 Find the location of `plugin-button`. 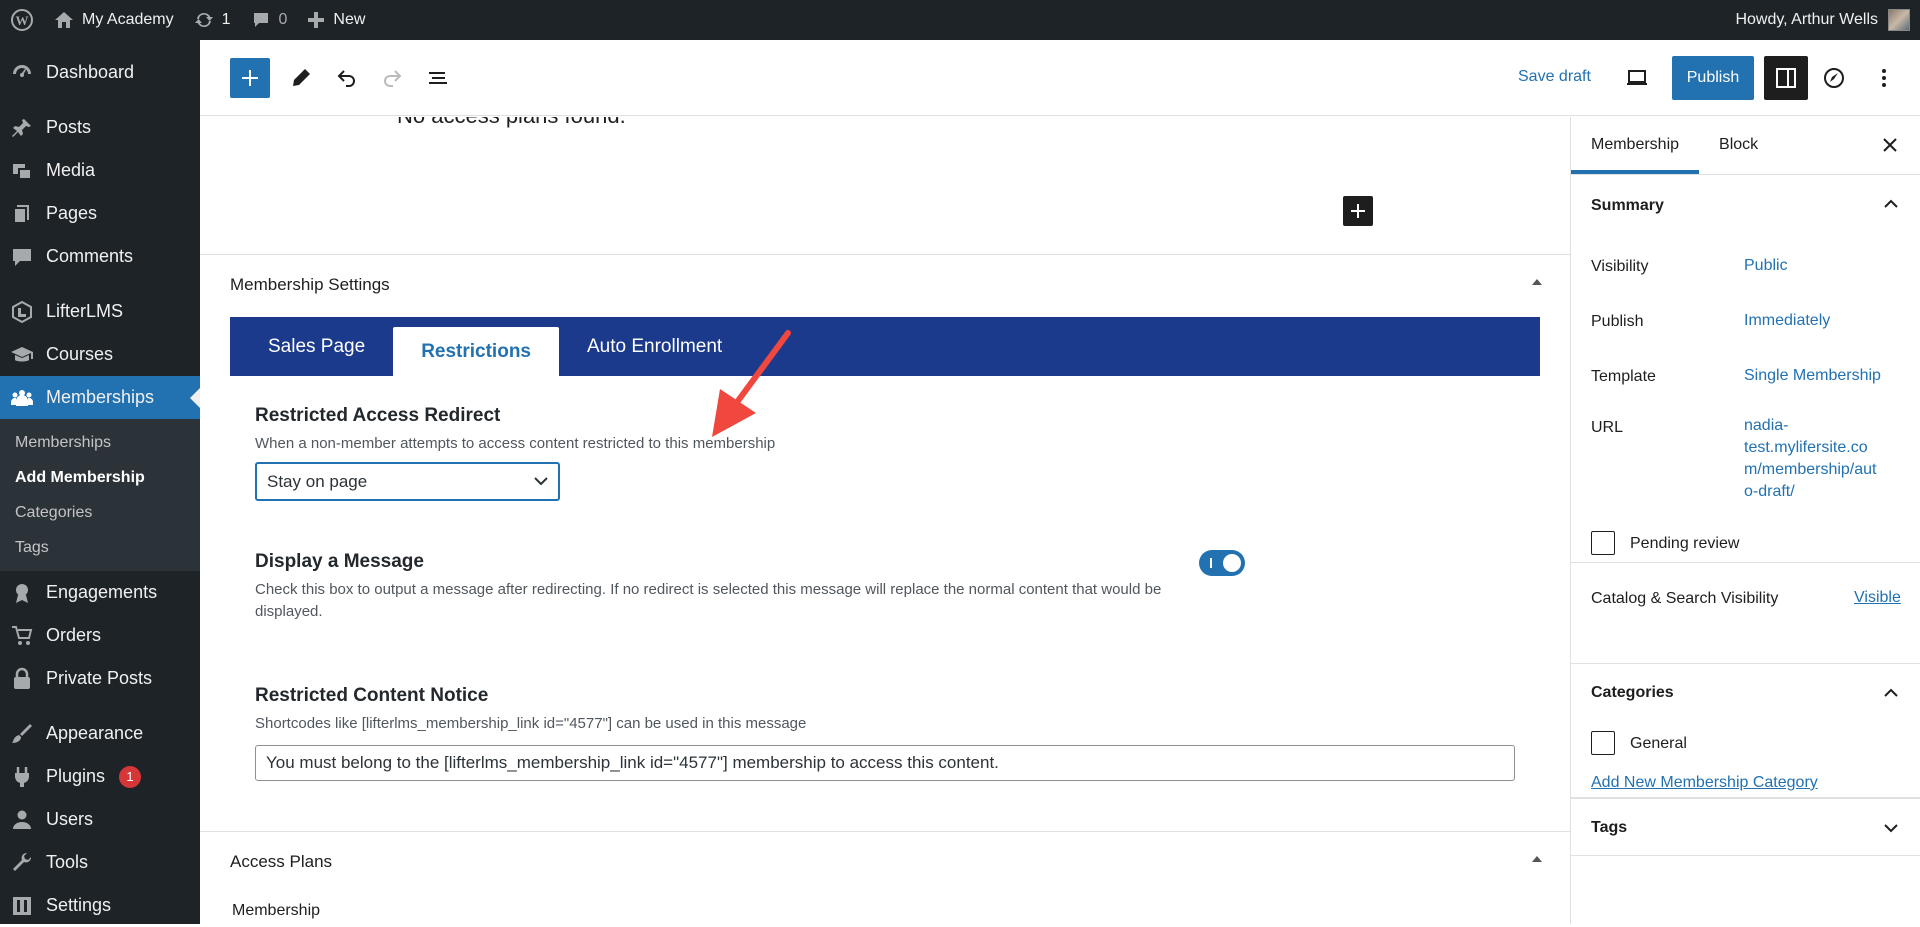

plugin-button is located at coordinates (1834, 78).